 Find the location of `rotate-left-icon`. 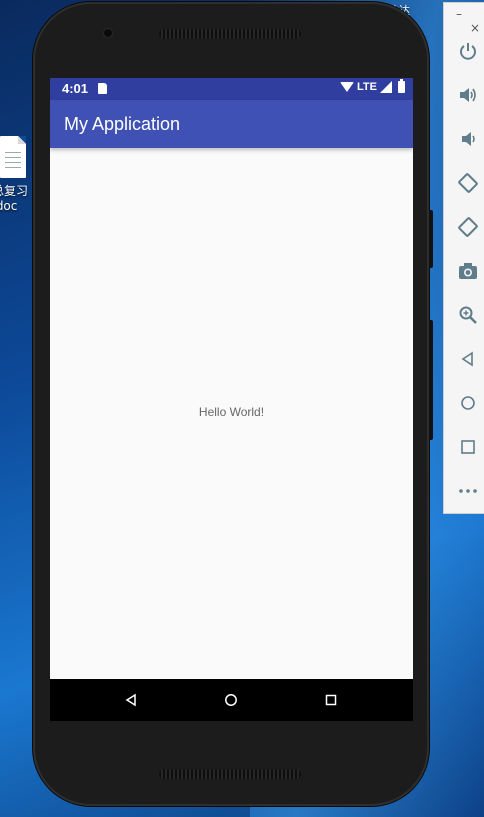

rotate-left-icon is located at coordinates (468, 183).